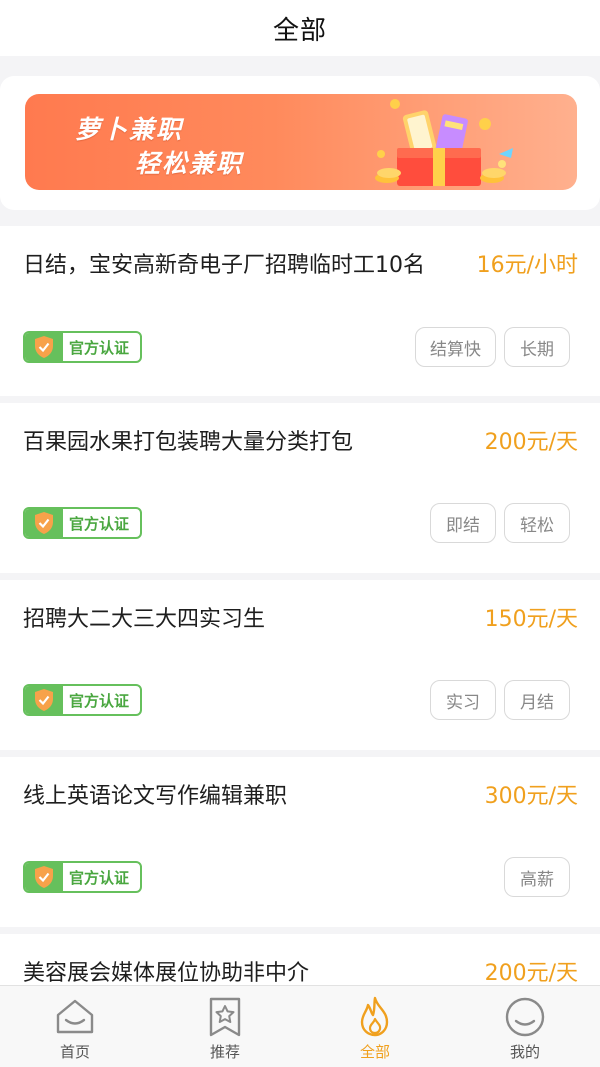 This screenshot has width=600, height=1067. I want to click on job-tag: 轻松, so click(537, 523).